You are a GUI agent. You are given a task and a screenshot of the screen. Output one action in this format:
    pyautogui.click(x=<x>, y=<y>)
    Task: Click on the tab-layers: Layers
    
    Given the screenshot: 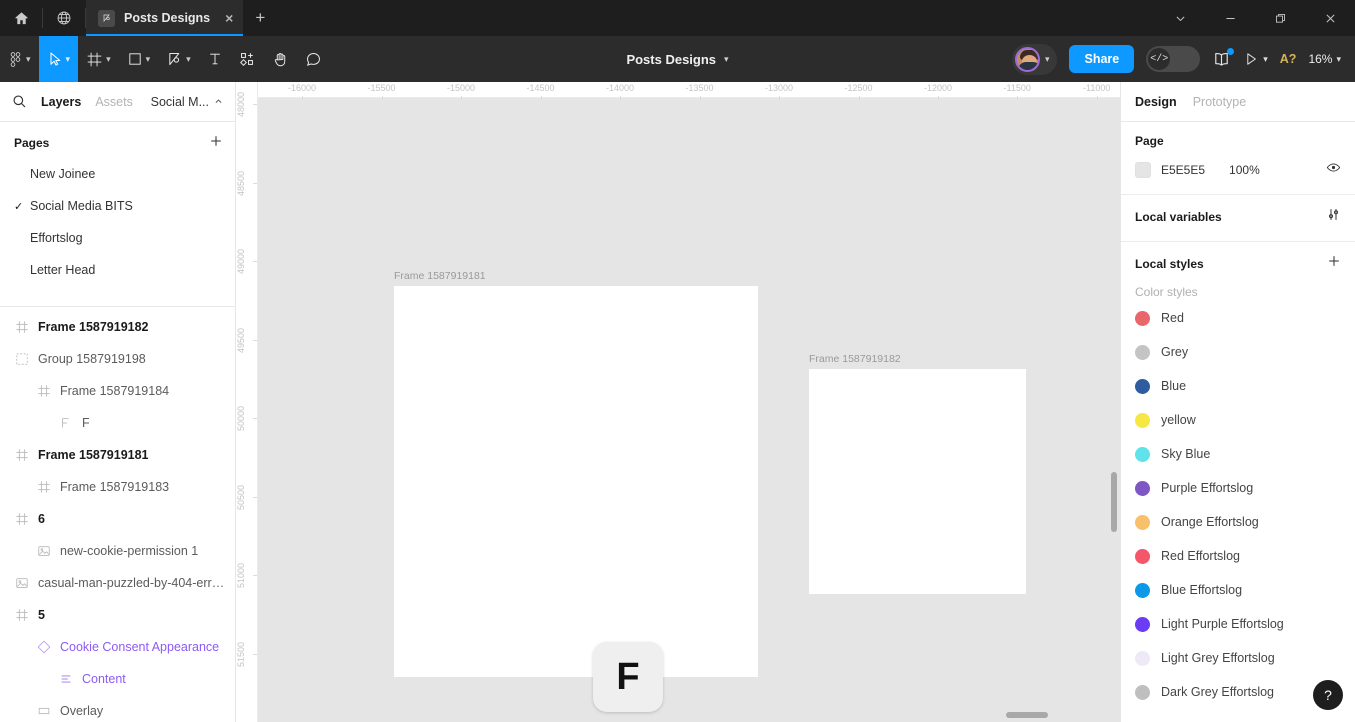 What is the action you would take?
    pyautogui.click(x=61, y=102)
    